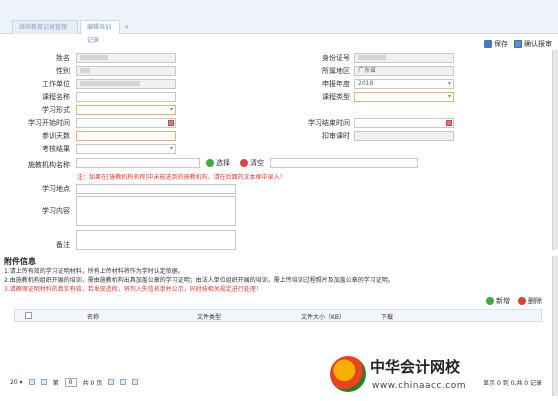 The height and width of the screenshot is (401, 558). Describe the element at coordinates (123, 382) in the screenshot. I see `last-page-icon` at that location.